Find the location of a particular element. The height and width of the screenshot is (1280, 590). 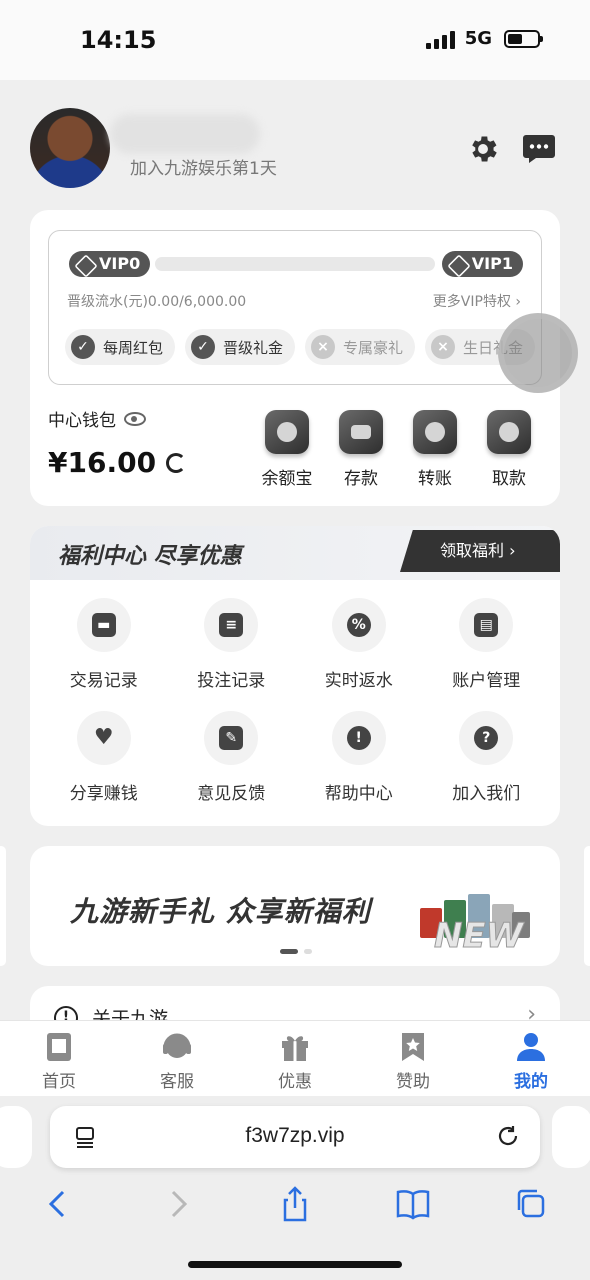

vip-progress-bar is located at coordinates (295, 264).